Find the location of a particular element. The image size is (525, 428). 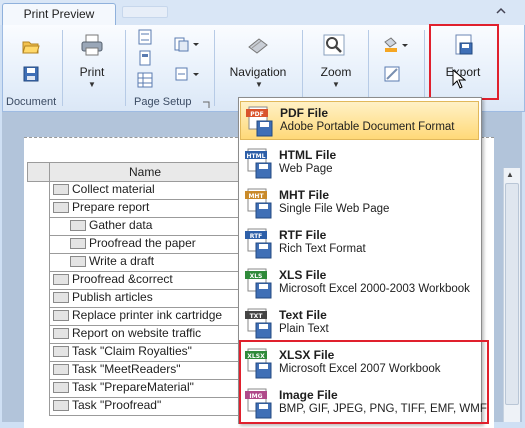

scale-icon is located at coordinates (187, 75).